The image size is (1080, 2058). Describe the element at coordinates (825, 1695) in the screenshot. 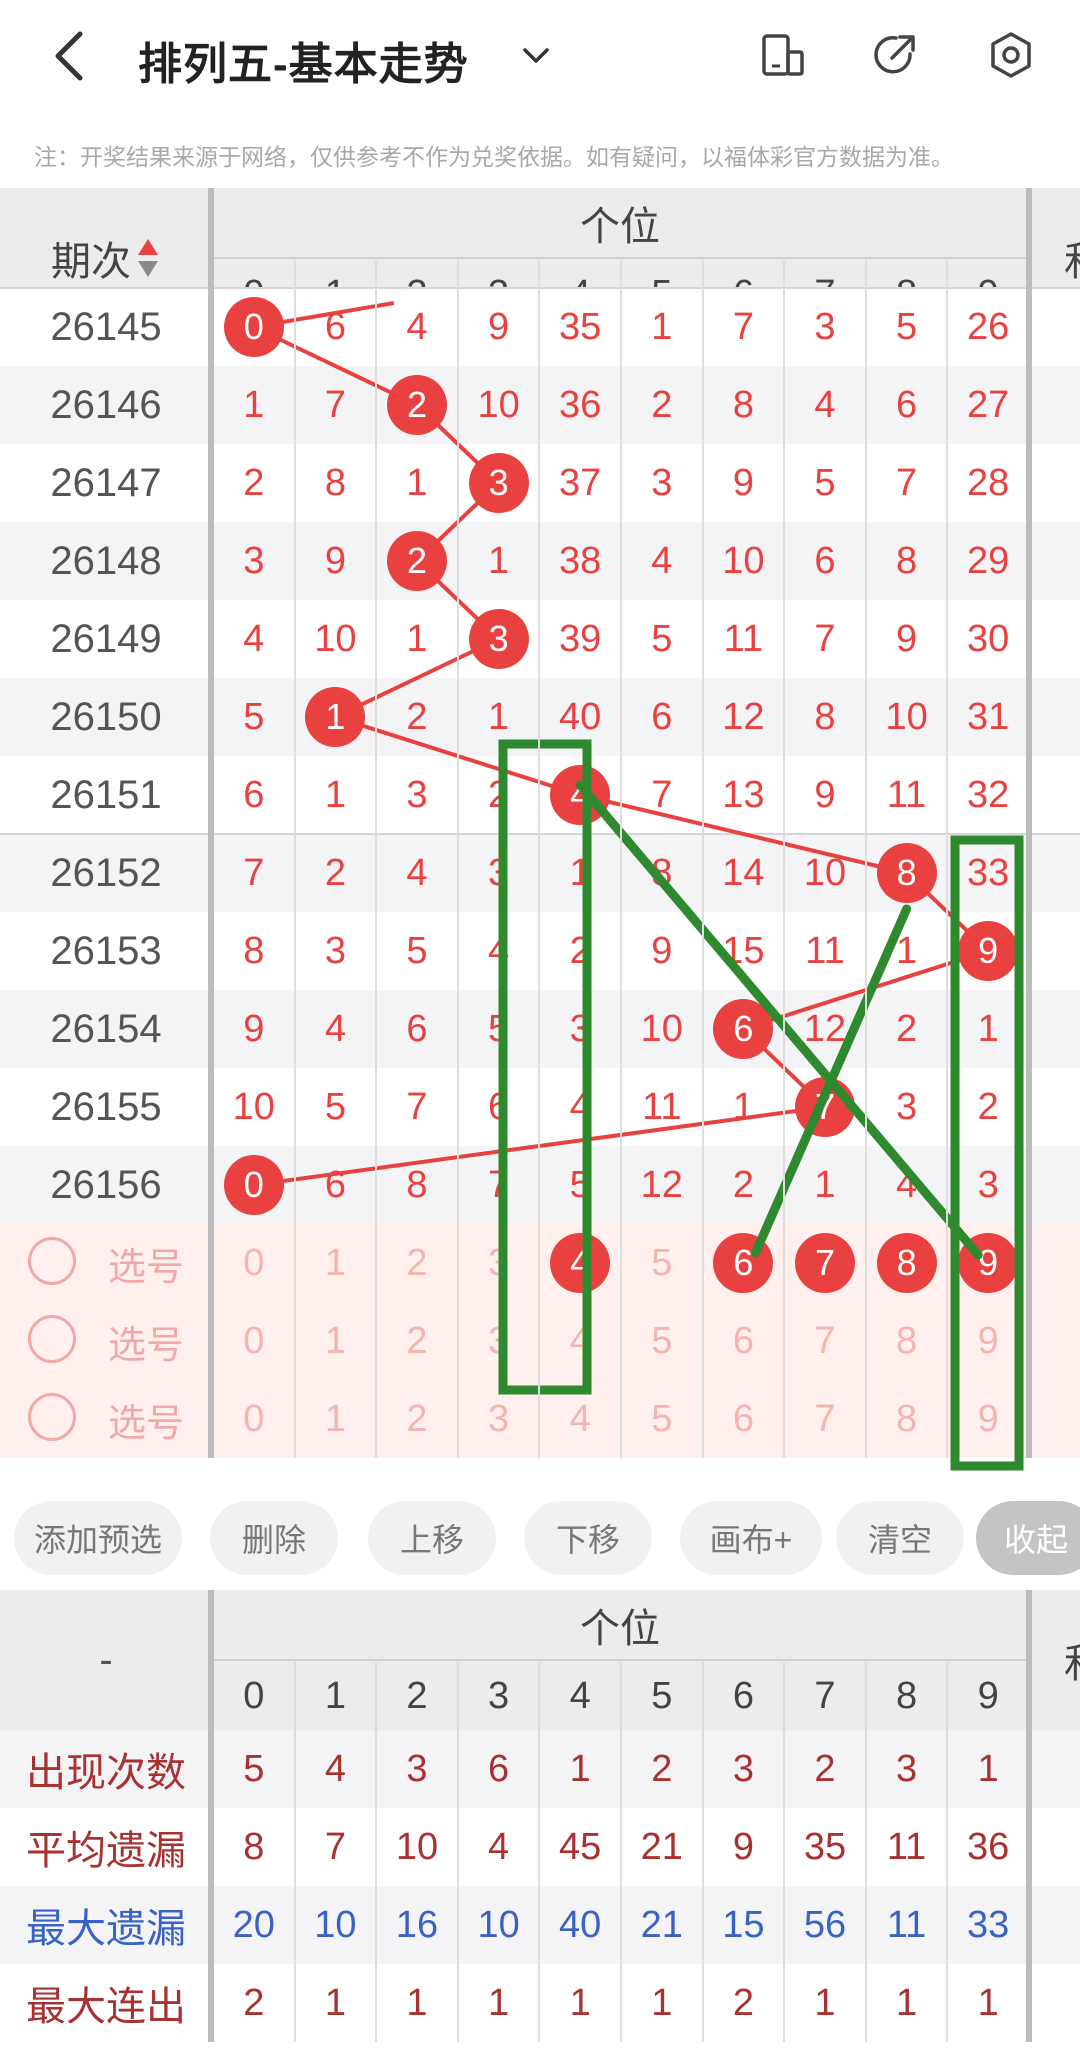

I see `stats-digit-header-7: 7` at that location.